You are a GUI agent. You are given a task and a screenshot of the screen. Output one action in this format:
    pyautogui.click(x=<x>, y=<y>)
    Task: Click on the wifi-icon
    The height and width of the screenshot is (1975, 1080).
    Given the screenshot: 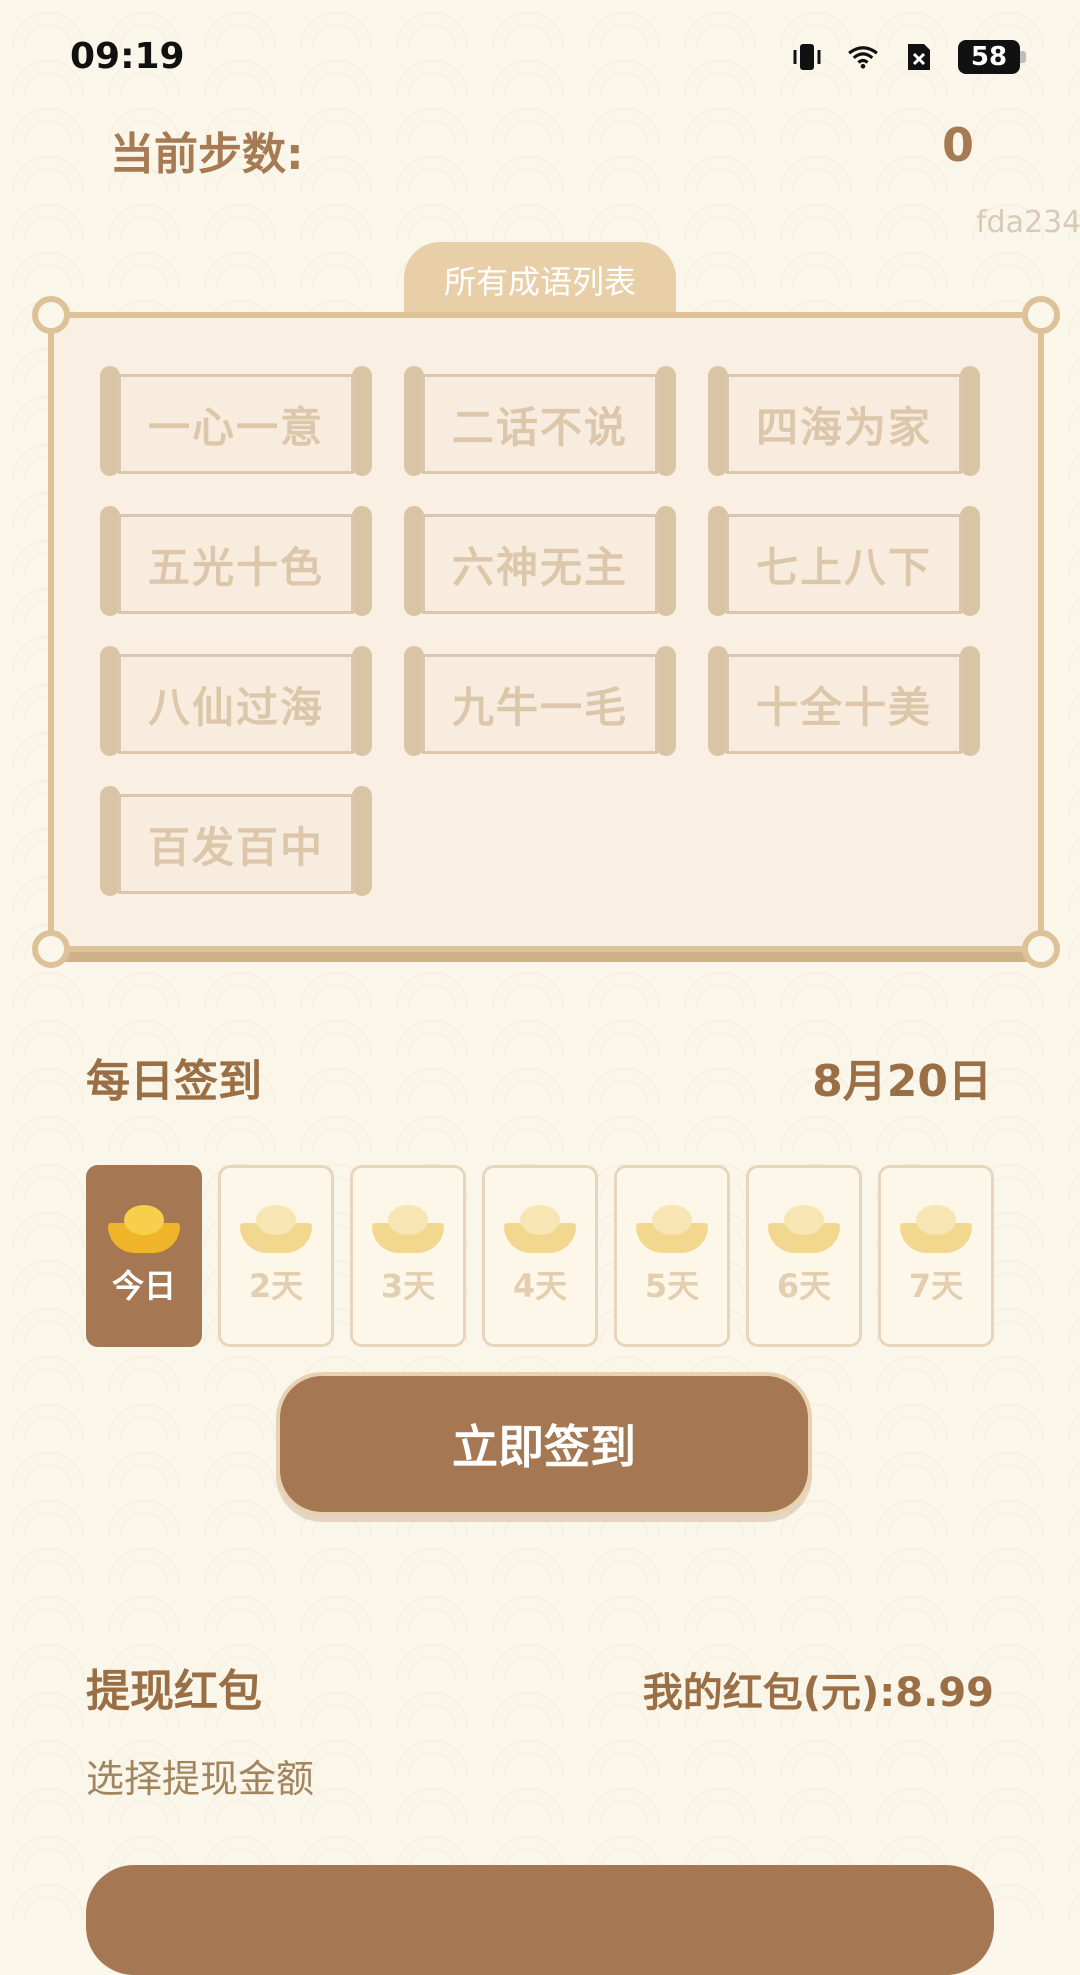 What is the action you would take?
    pyautogui.click(x=863, y=57)
    